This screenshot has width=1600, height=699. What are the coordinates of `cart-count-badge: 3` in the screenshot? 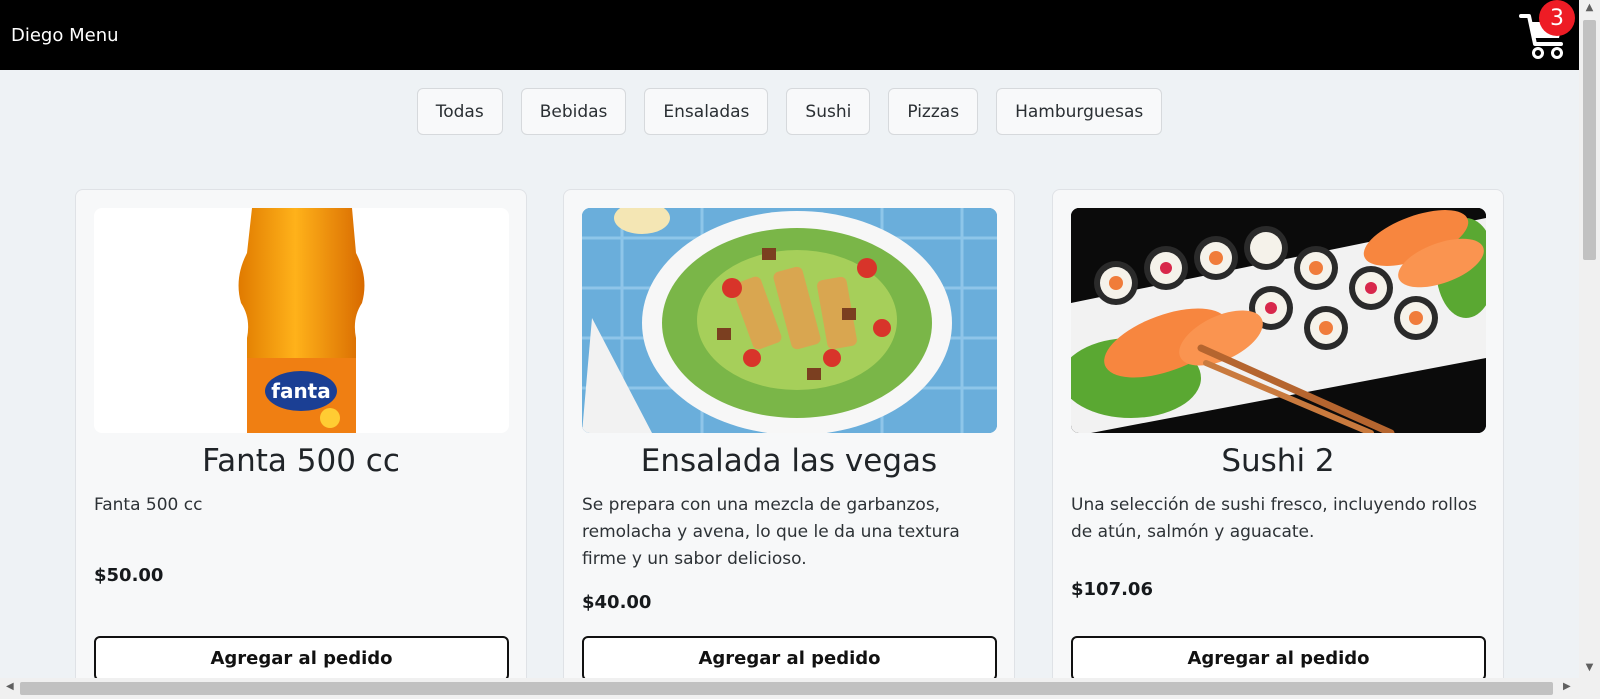 It's located at (1557, 18).